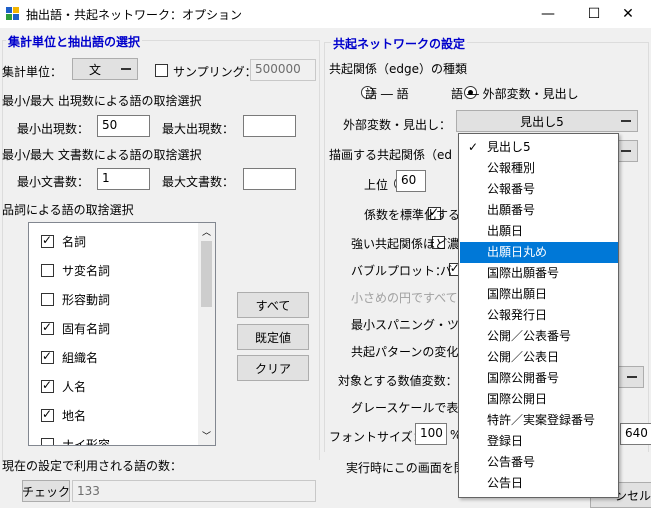 The image size is (651, 508). What do you see at coordinates (206, 231) in the screenshot?
I see `chevron-up-icon: ︿` at bounding box center [206, 231].